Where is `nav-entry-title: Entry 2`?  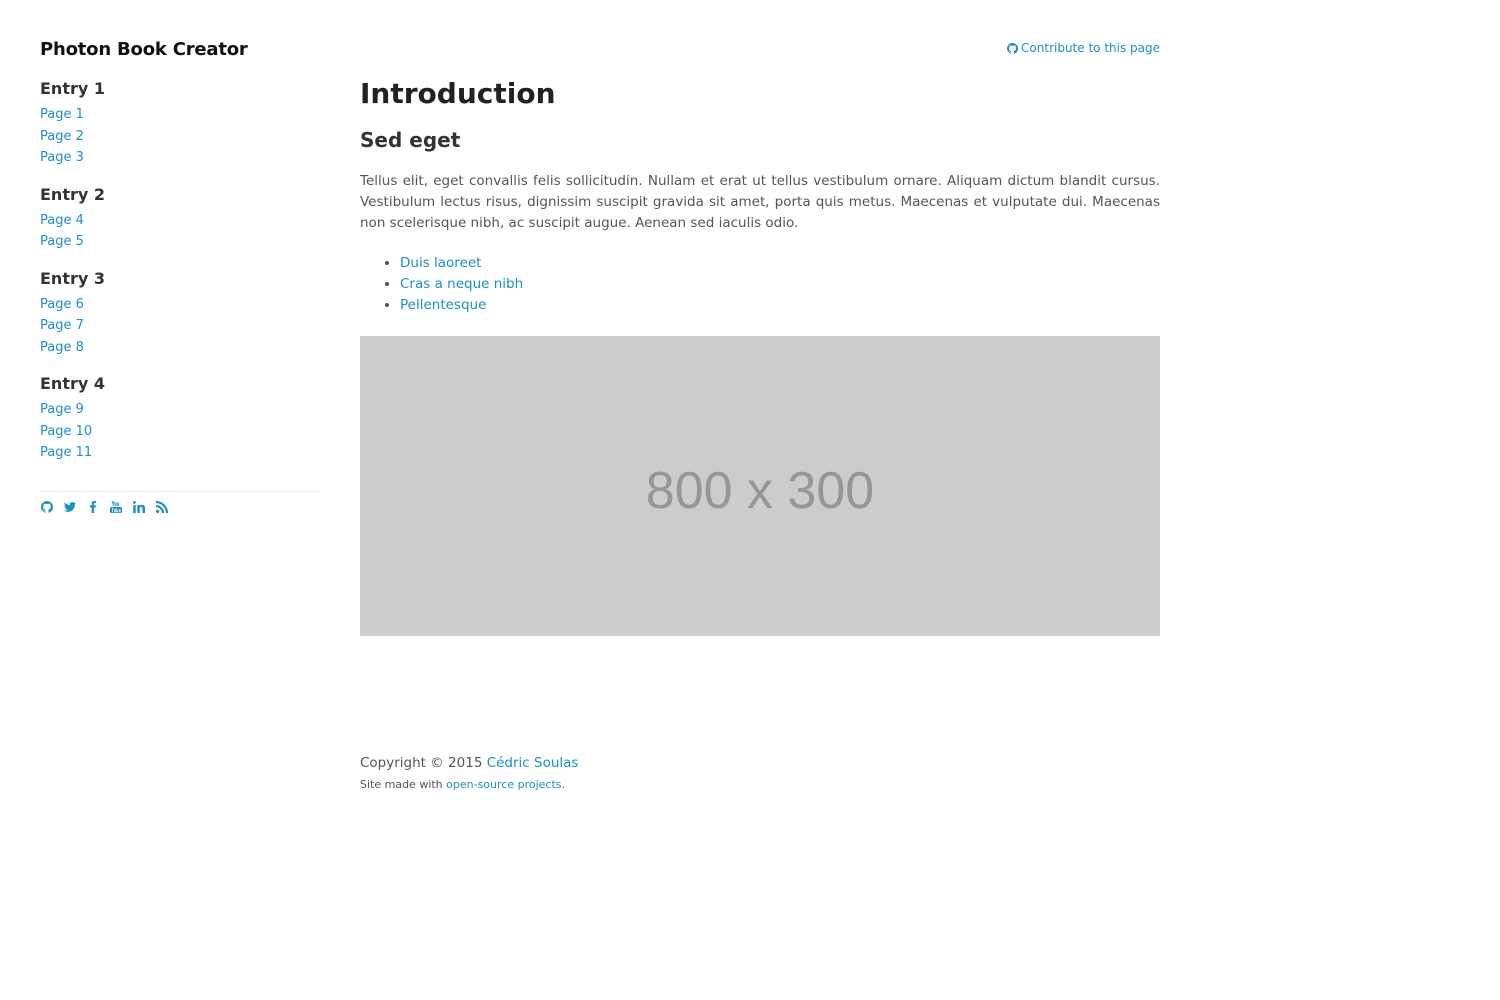
nav-entry-title: Entry 2 is located at coordinates (72, 194).